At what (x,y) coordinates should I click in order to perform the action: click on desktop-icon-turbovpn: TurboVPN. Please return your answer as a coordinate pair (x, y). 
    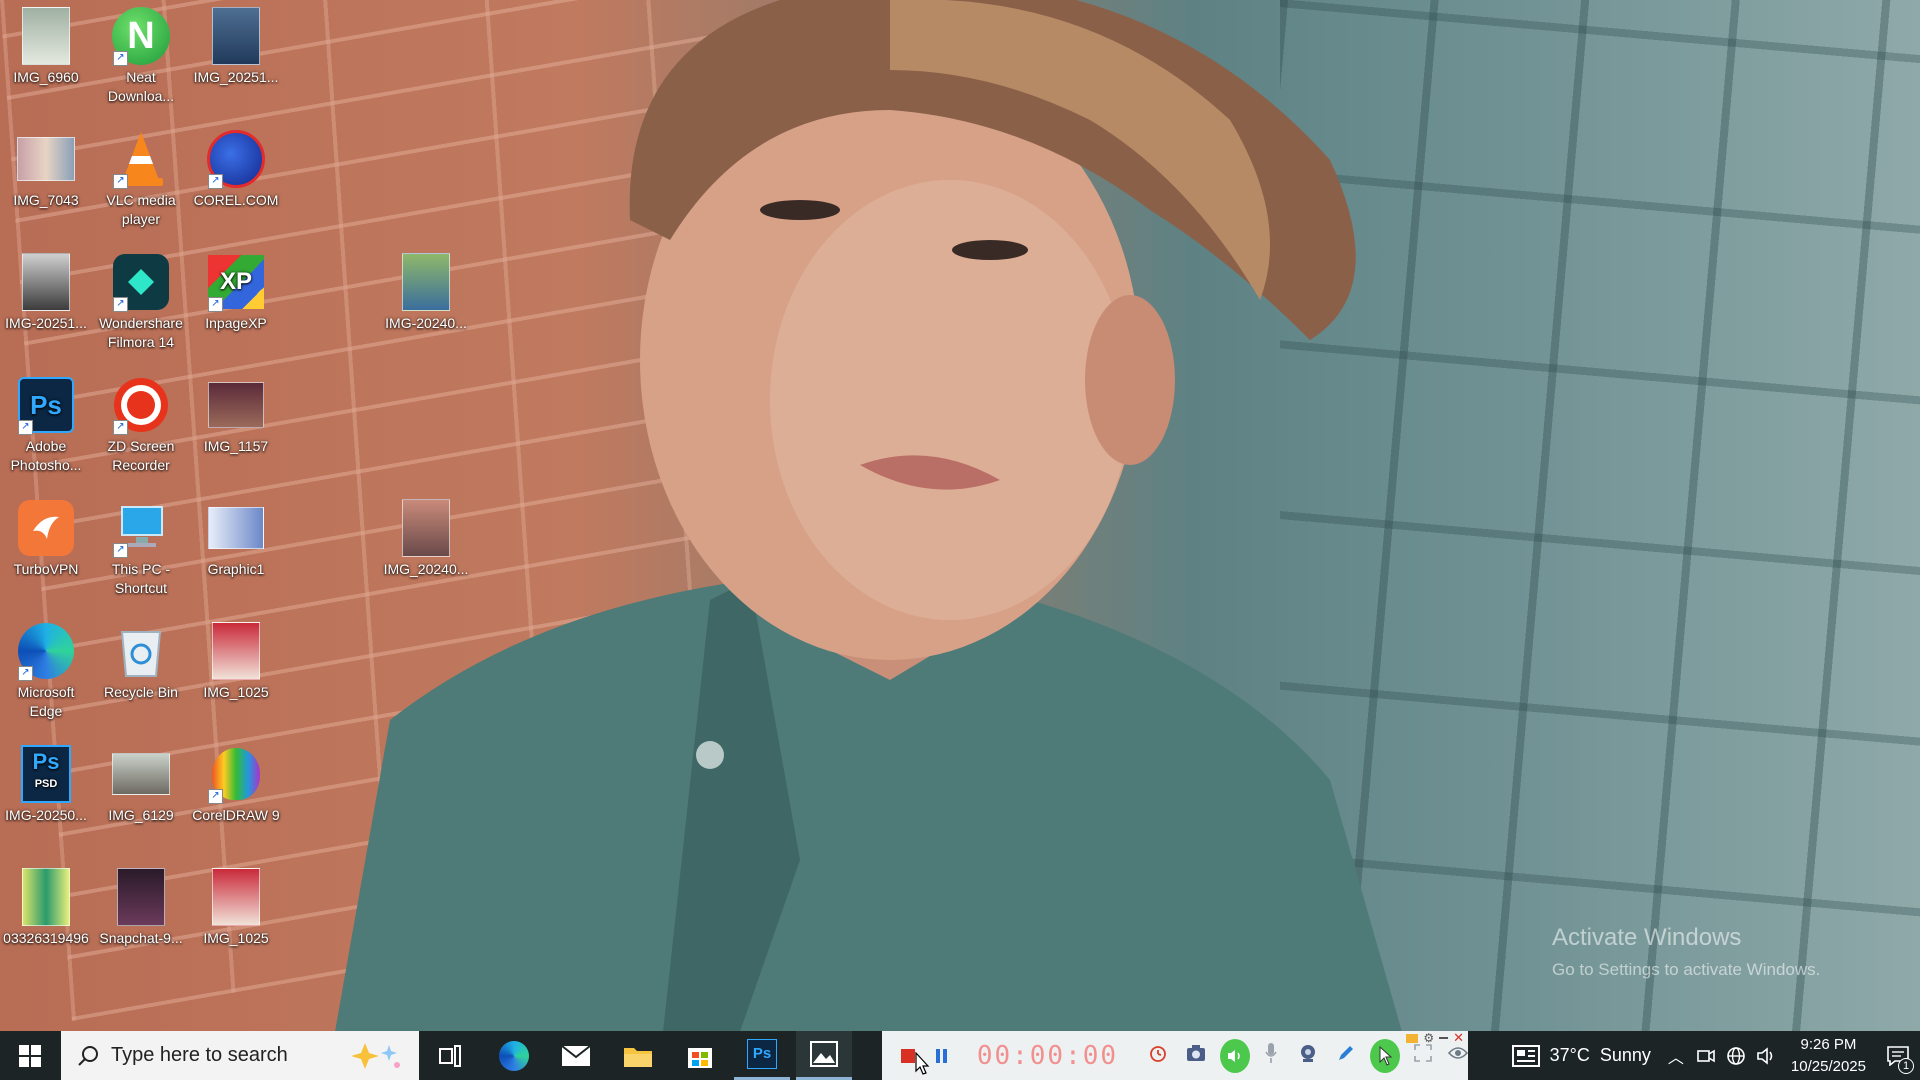
    Looking at the image, I should click on (46, 536).